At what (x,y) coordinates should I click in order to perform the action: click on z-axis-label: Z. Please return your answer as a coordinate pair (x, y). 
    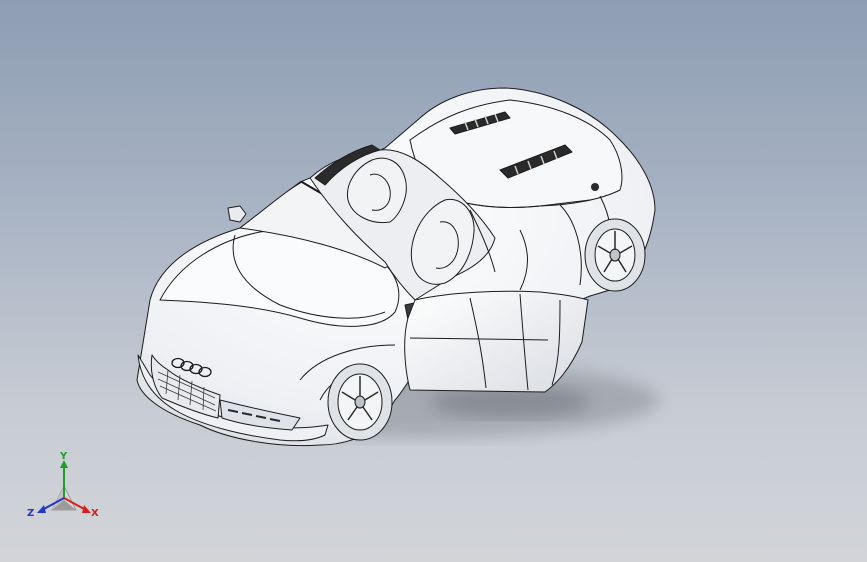
    Looking at the image, I should click on (30, 513).